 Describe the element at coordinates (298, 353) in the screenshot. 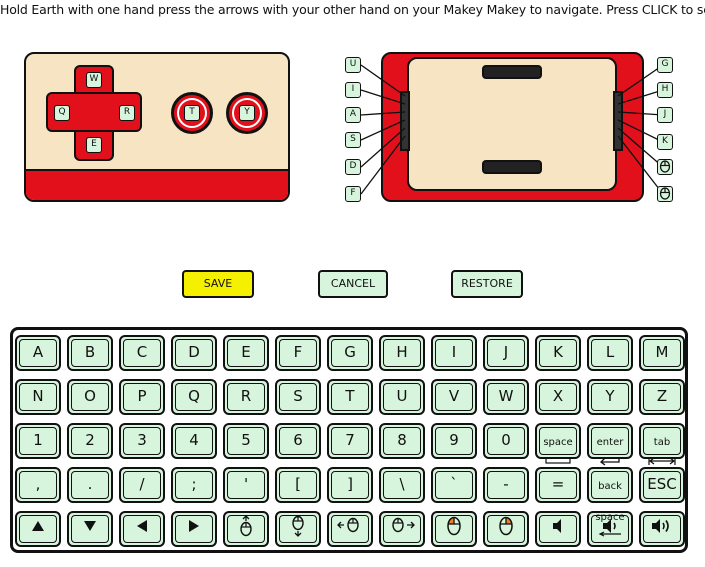

I see `key-f: F` at that location.